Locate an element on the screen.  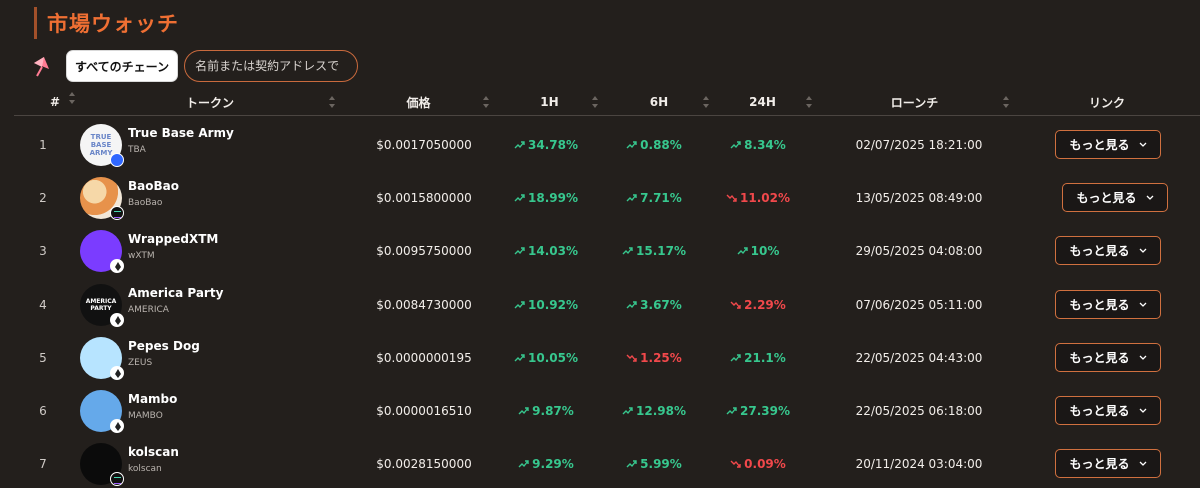
page-title-bar: 市場ウォッチ is located at coordinates (106, 23).